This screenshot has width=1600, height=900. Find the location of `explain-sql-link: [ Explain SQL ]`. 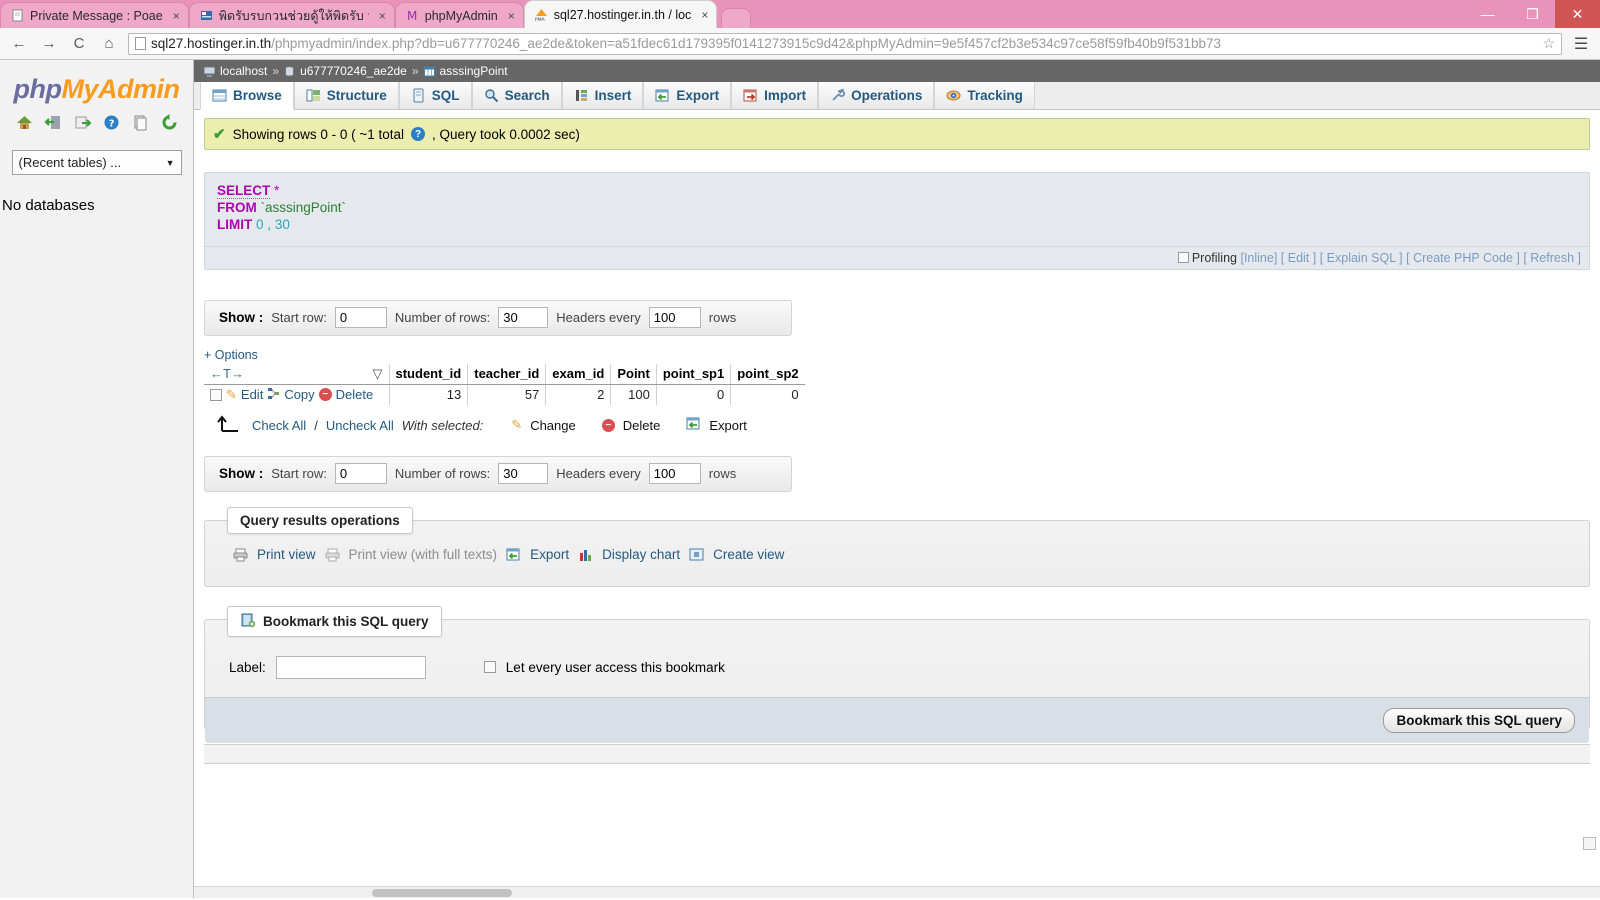

explain-sql-link: [ Explain SQL ] is located at coordinates (1361, 258).